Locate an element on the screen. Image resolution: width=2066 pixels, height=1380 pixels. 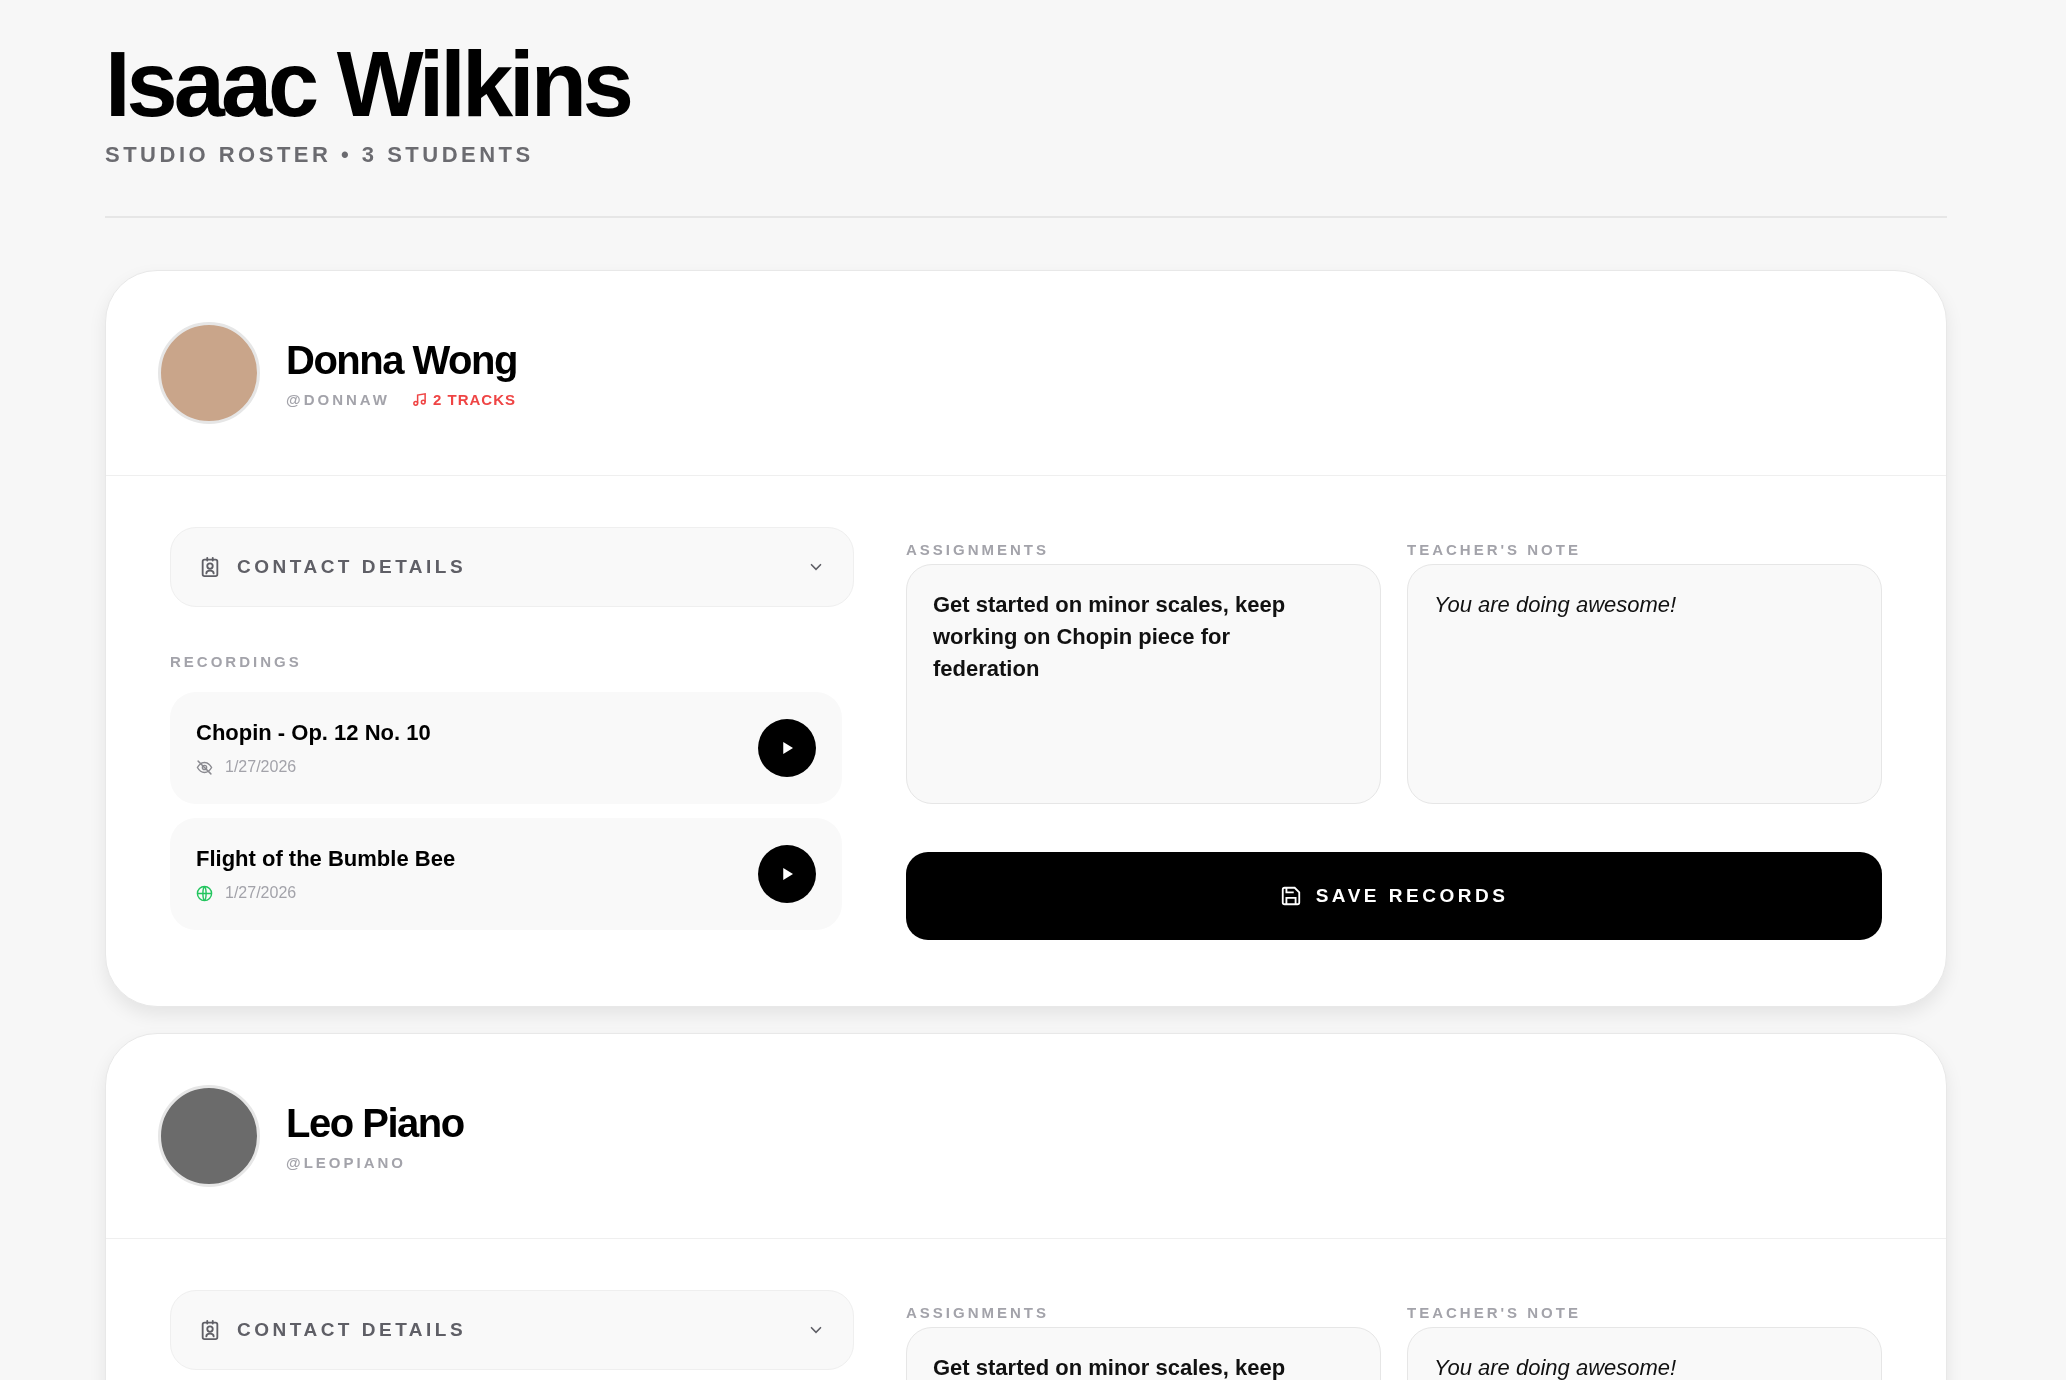
assignments-field: Get started on minor scales, keep is located at coordinates (1143, 1353).